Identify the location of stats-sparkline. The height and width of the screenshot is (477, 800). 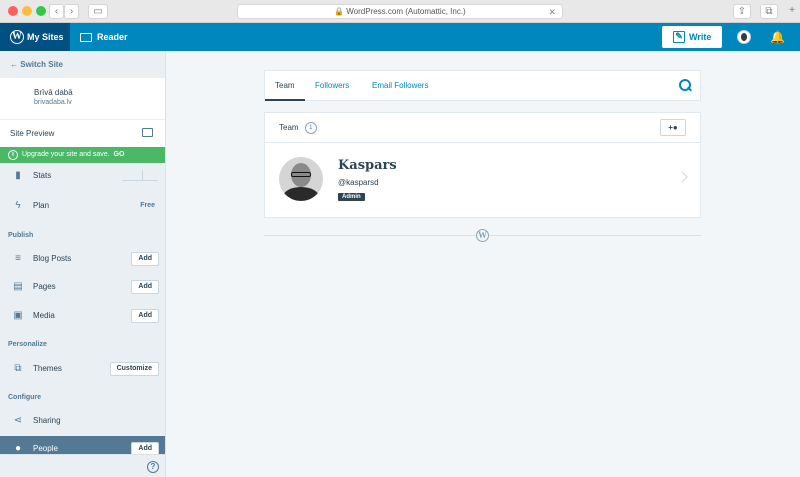
(140, 175).